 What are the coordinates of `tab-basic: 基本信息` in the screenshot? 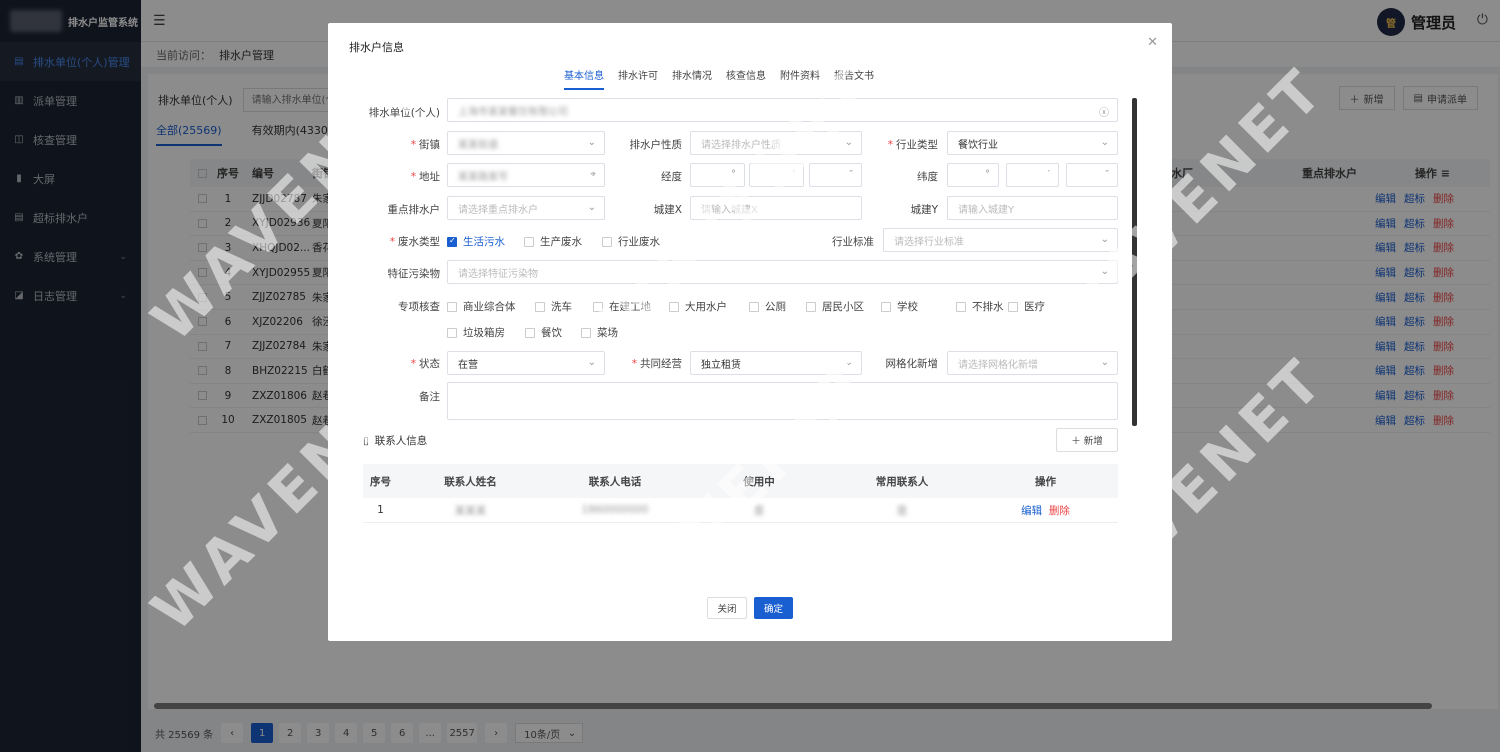 It's located at (584, 78).